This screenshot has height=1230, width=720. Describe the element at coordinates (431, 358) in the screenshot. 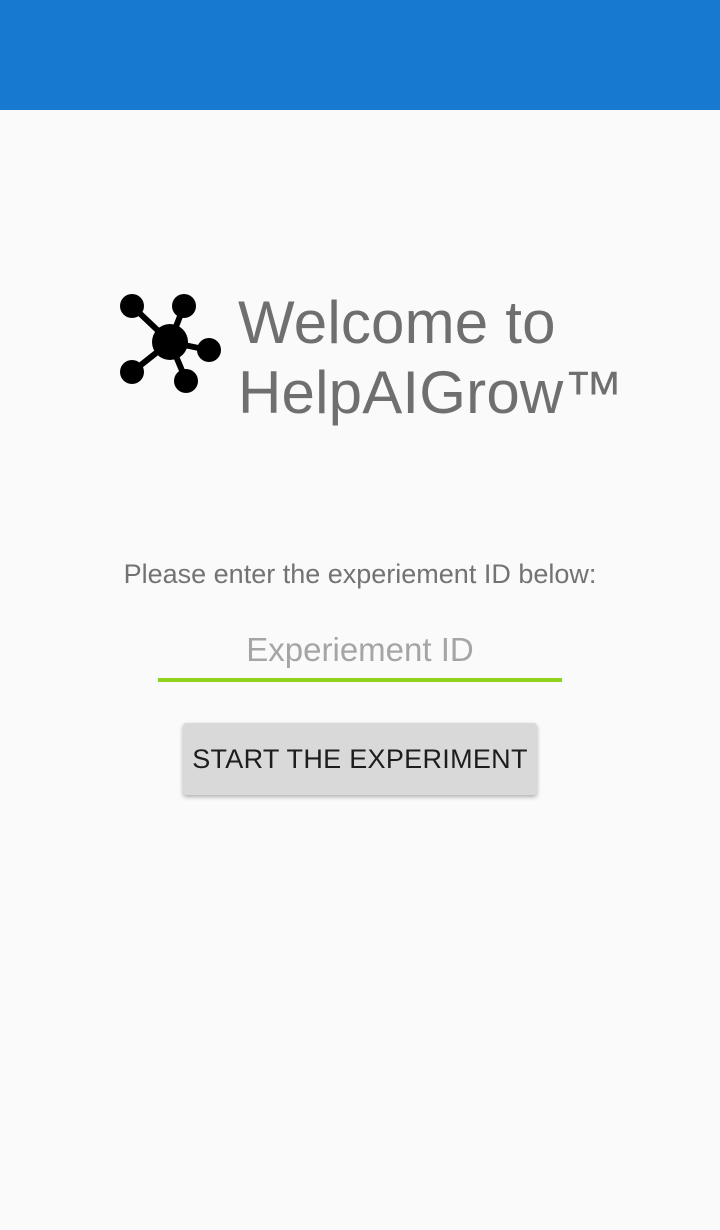

I see `welcome-title: Welcome to HelpAIGrow™` at that location.